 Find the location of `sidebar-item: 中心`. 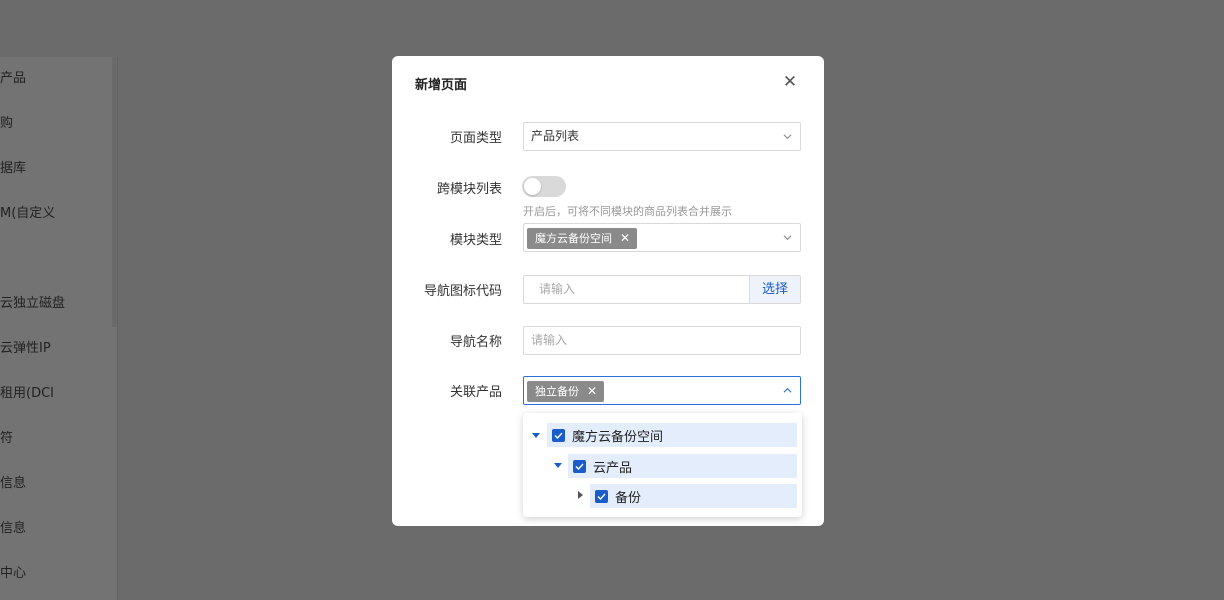

sidebar-item: 中心 is located at coordinates (13, 573).